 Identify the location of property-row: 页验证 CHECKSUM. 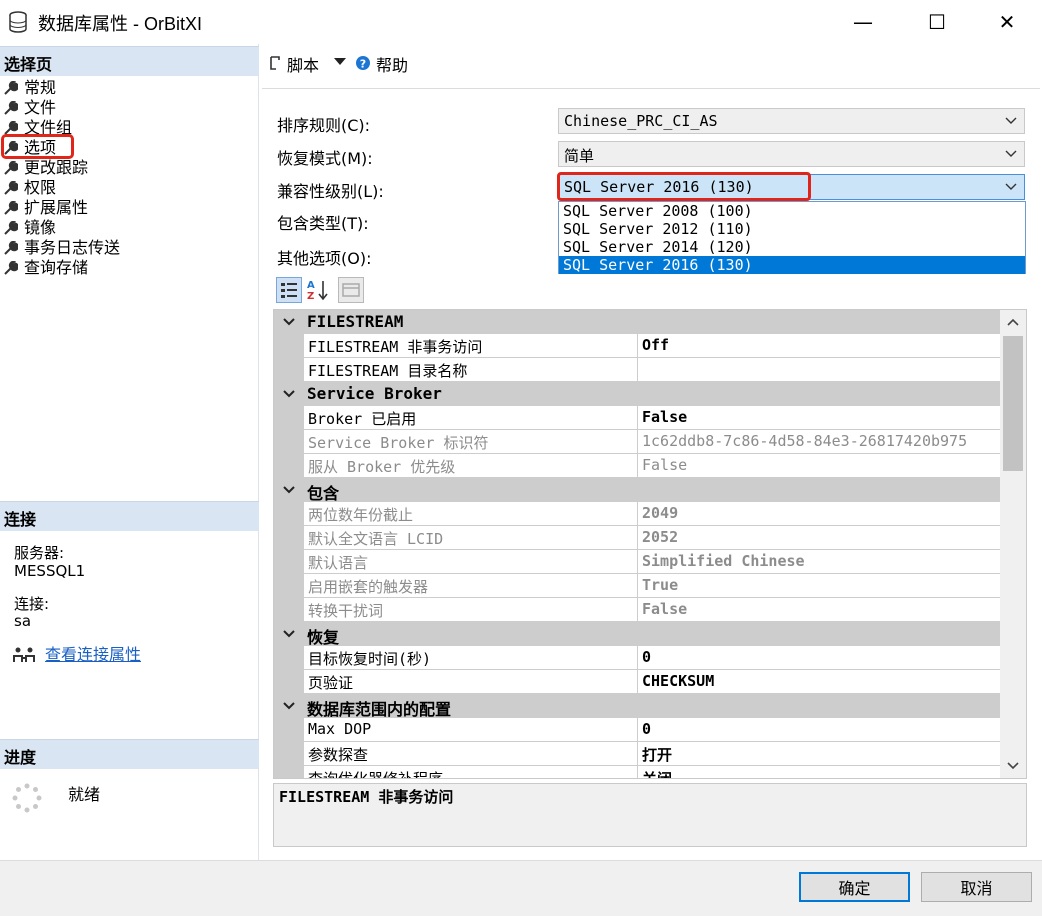
(637, 682).